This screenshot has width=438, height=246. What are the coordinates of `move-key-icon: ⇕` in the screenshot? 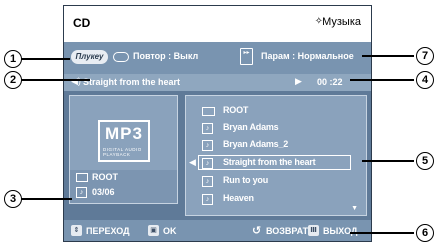 It's located at (76, 230).